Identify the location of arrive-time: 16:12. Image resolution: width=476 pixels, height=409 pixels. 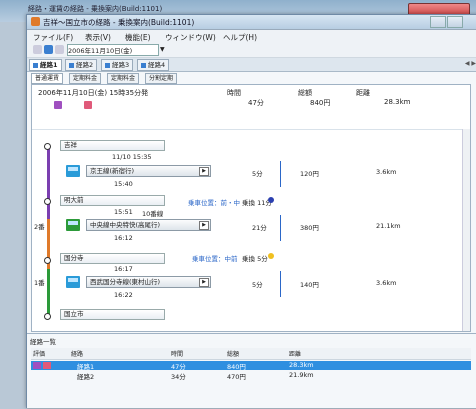
(123, 238).